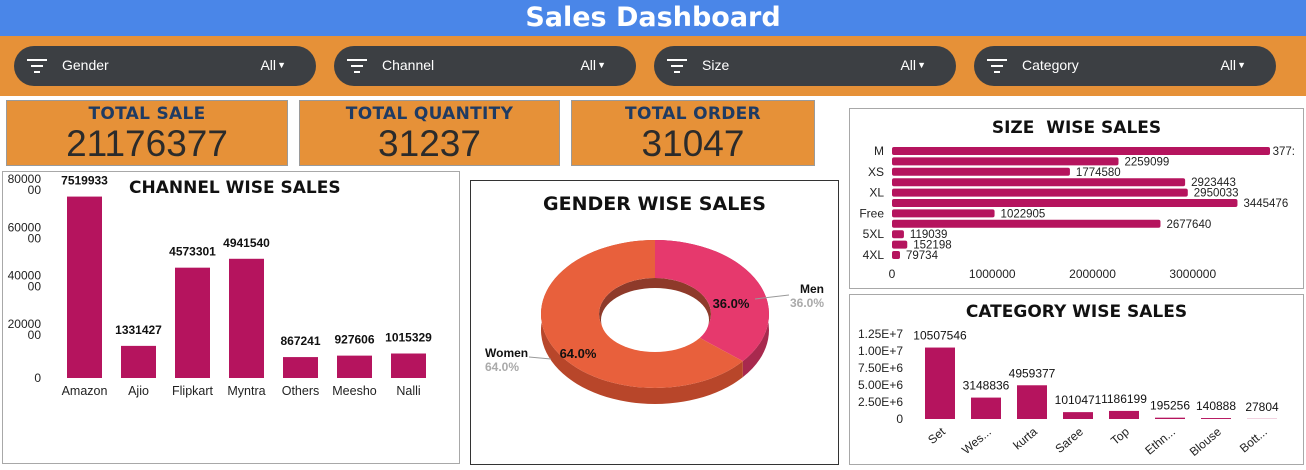  I want to click on size-filter-value: All, so click(908, 65).